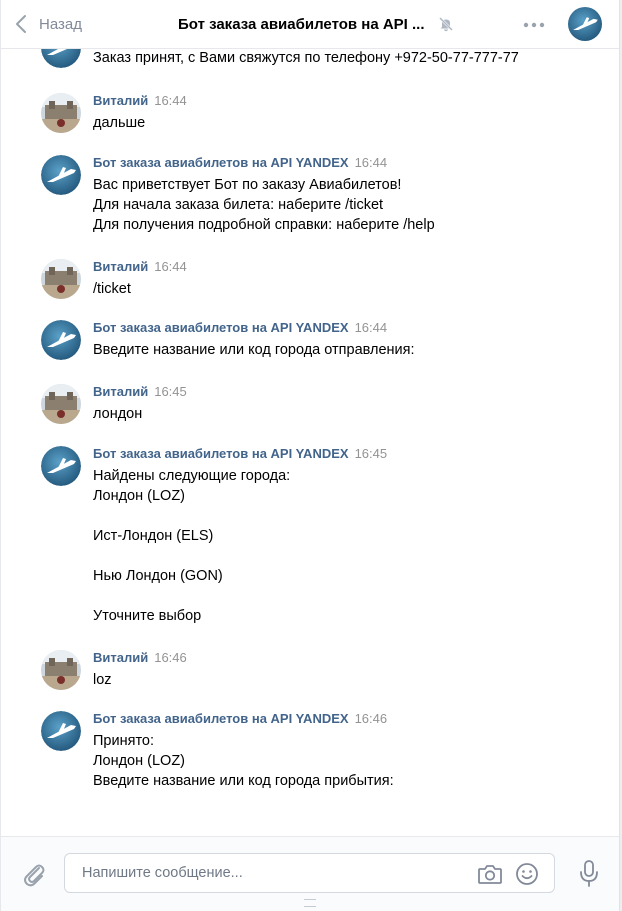 The image size is (622, 911). What do you see at coordinates (272, 873) in the screenshot?
I see `message-input` at bounding box center [272, 873].